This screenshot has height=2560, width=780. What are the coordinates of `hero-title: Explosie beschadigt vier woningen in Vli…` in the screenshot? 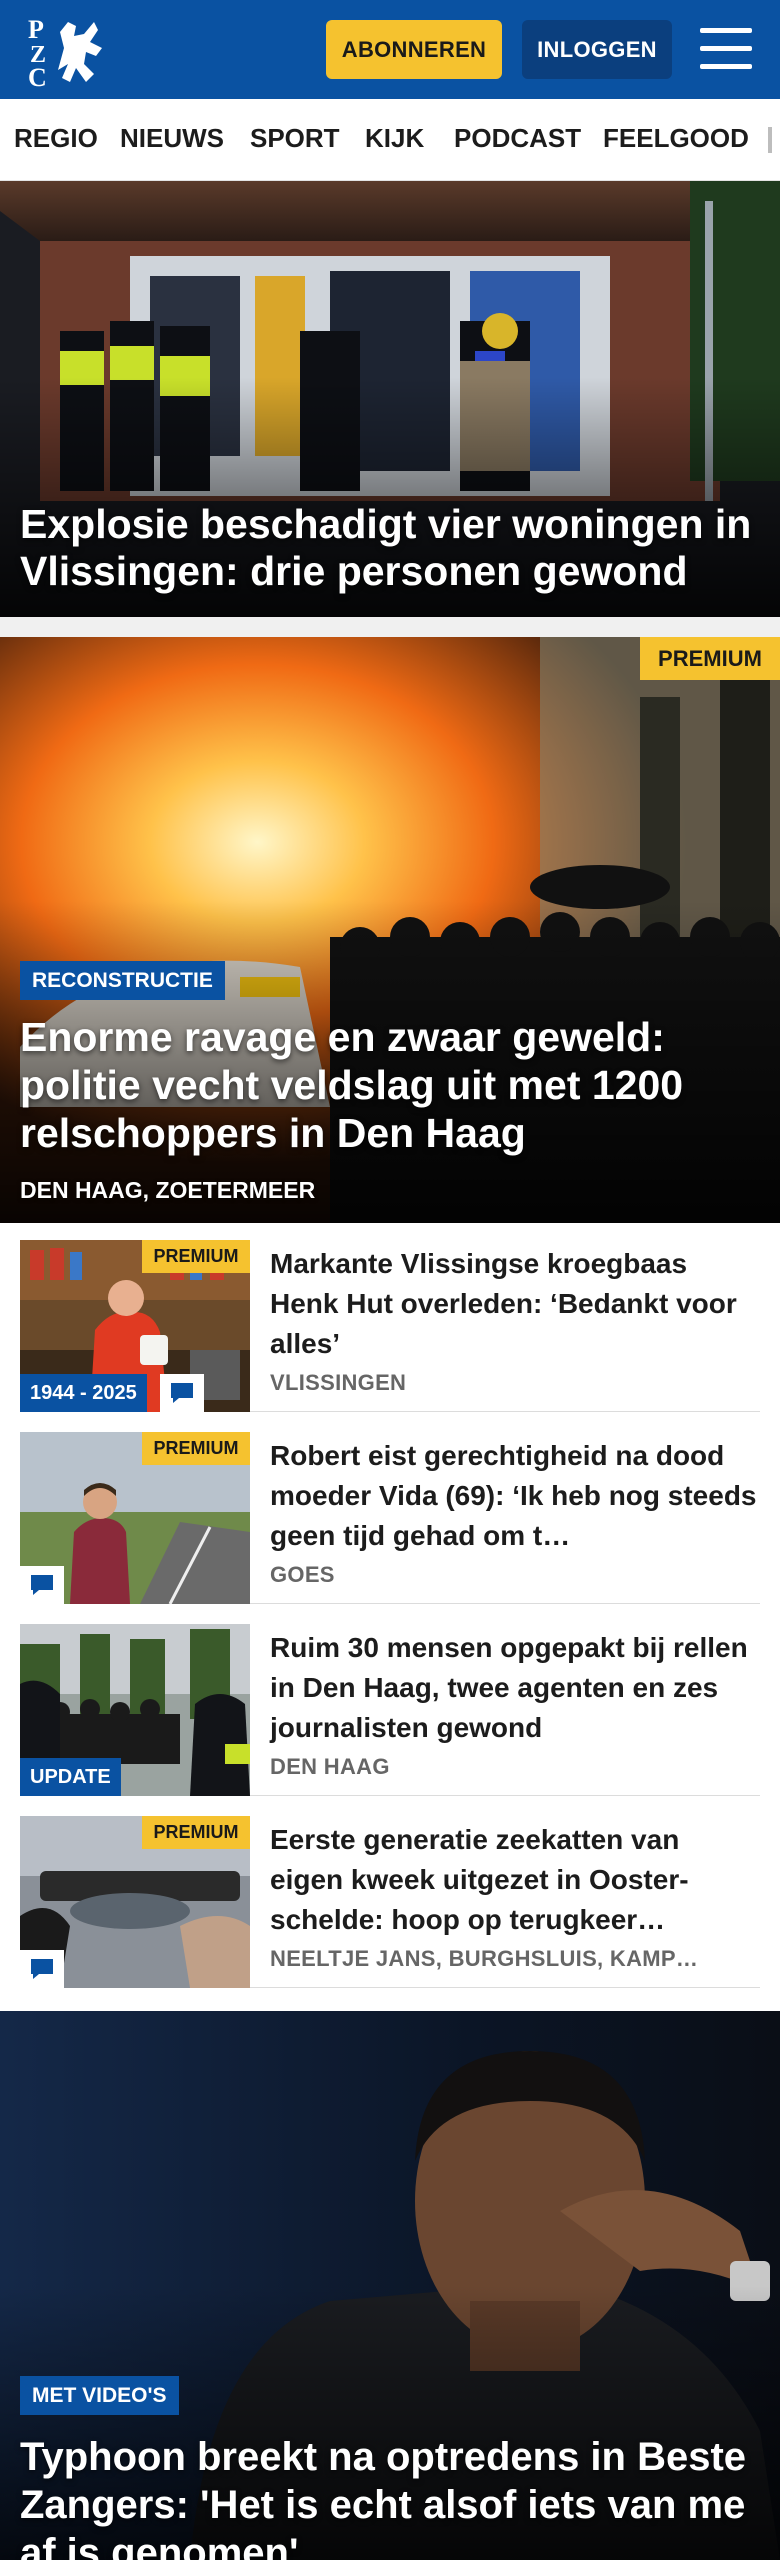 It's located at (386, 547).